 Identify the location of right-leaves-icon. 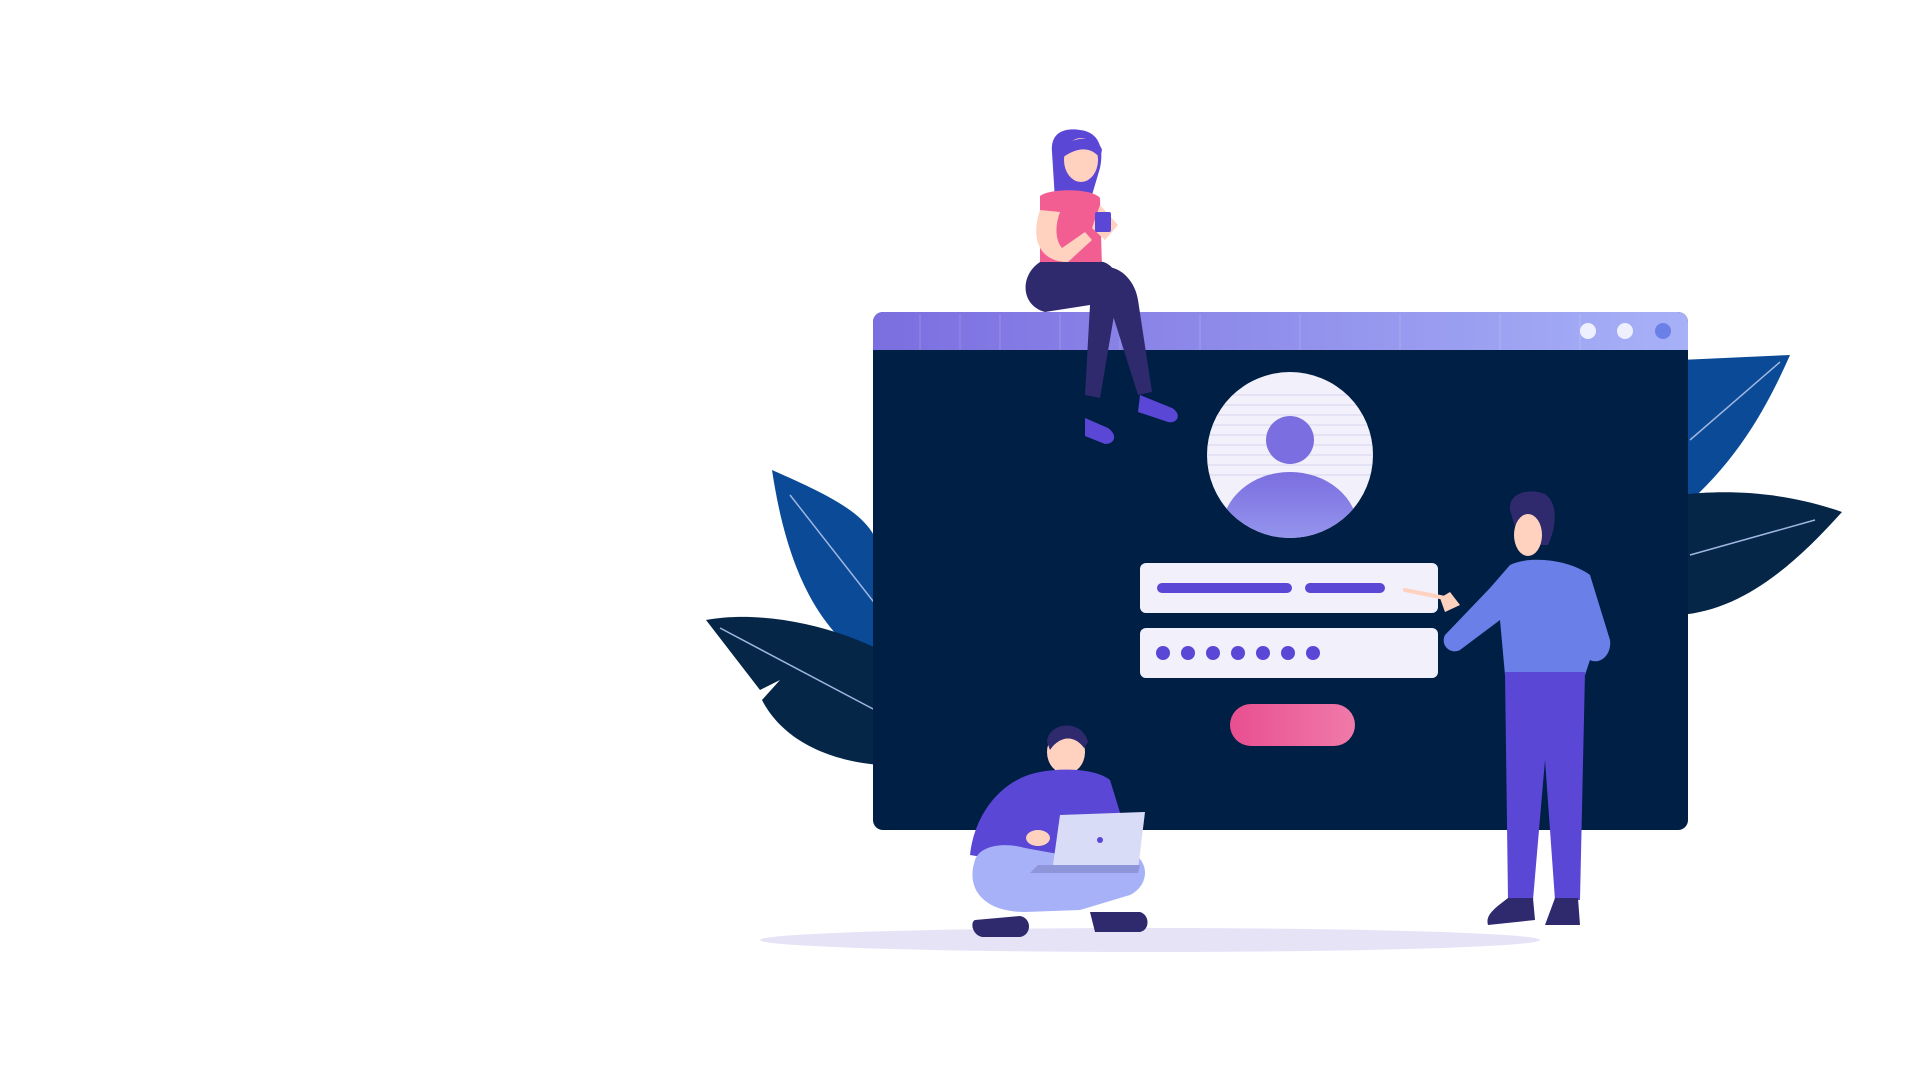
(1761, 485).